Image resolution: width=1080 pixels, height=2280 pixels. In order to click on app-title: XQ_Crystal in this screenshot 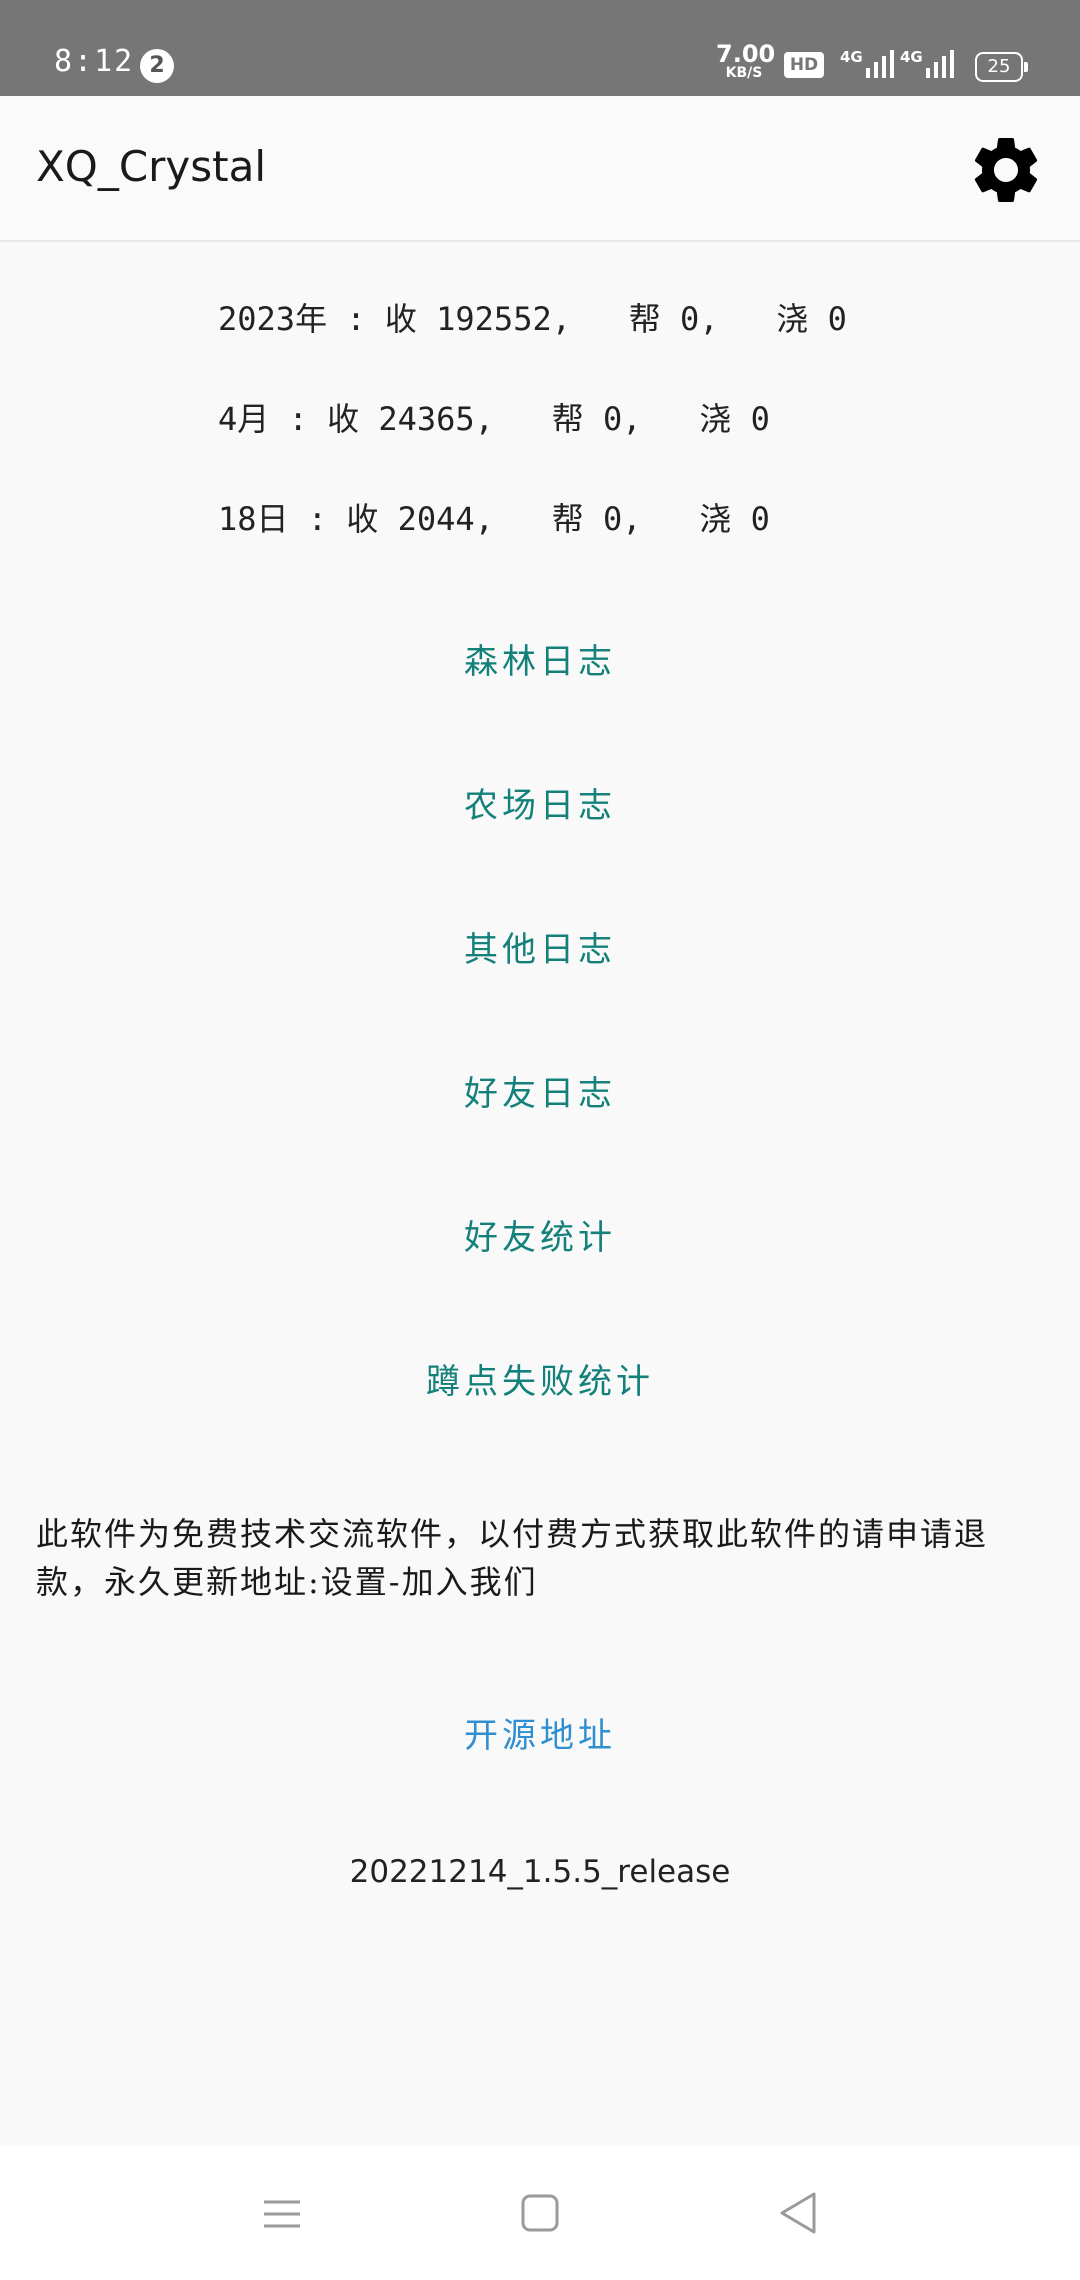, I will do `click(151, 166)`.